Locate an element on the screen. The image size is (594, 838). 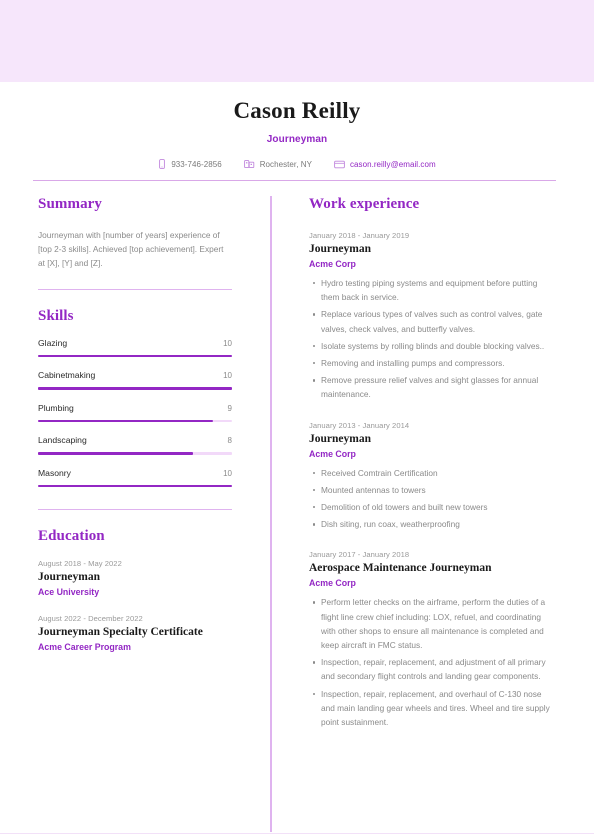
summary-heading: Summary is located at coordinates (70, 204).